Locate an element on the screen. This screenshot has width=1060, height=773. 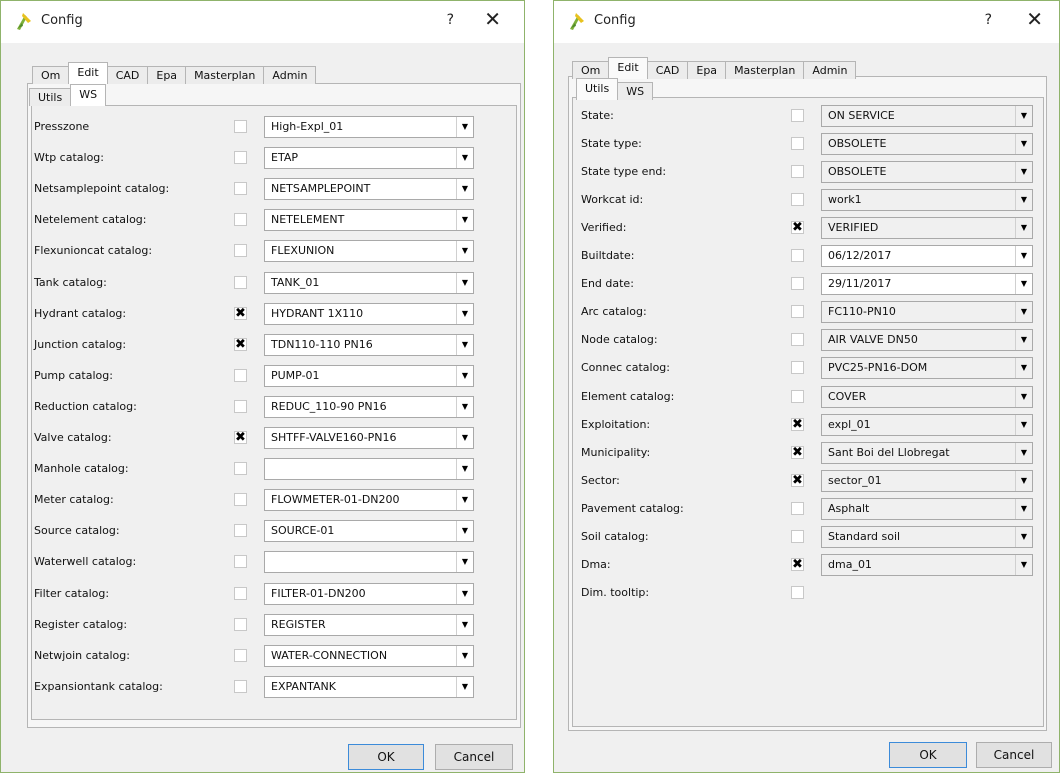
field-combobox: sector_01 ▼ is located at coordinates (927, 480).